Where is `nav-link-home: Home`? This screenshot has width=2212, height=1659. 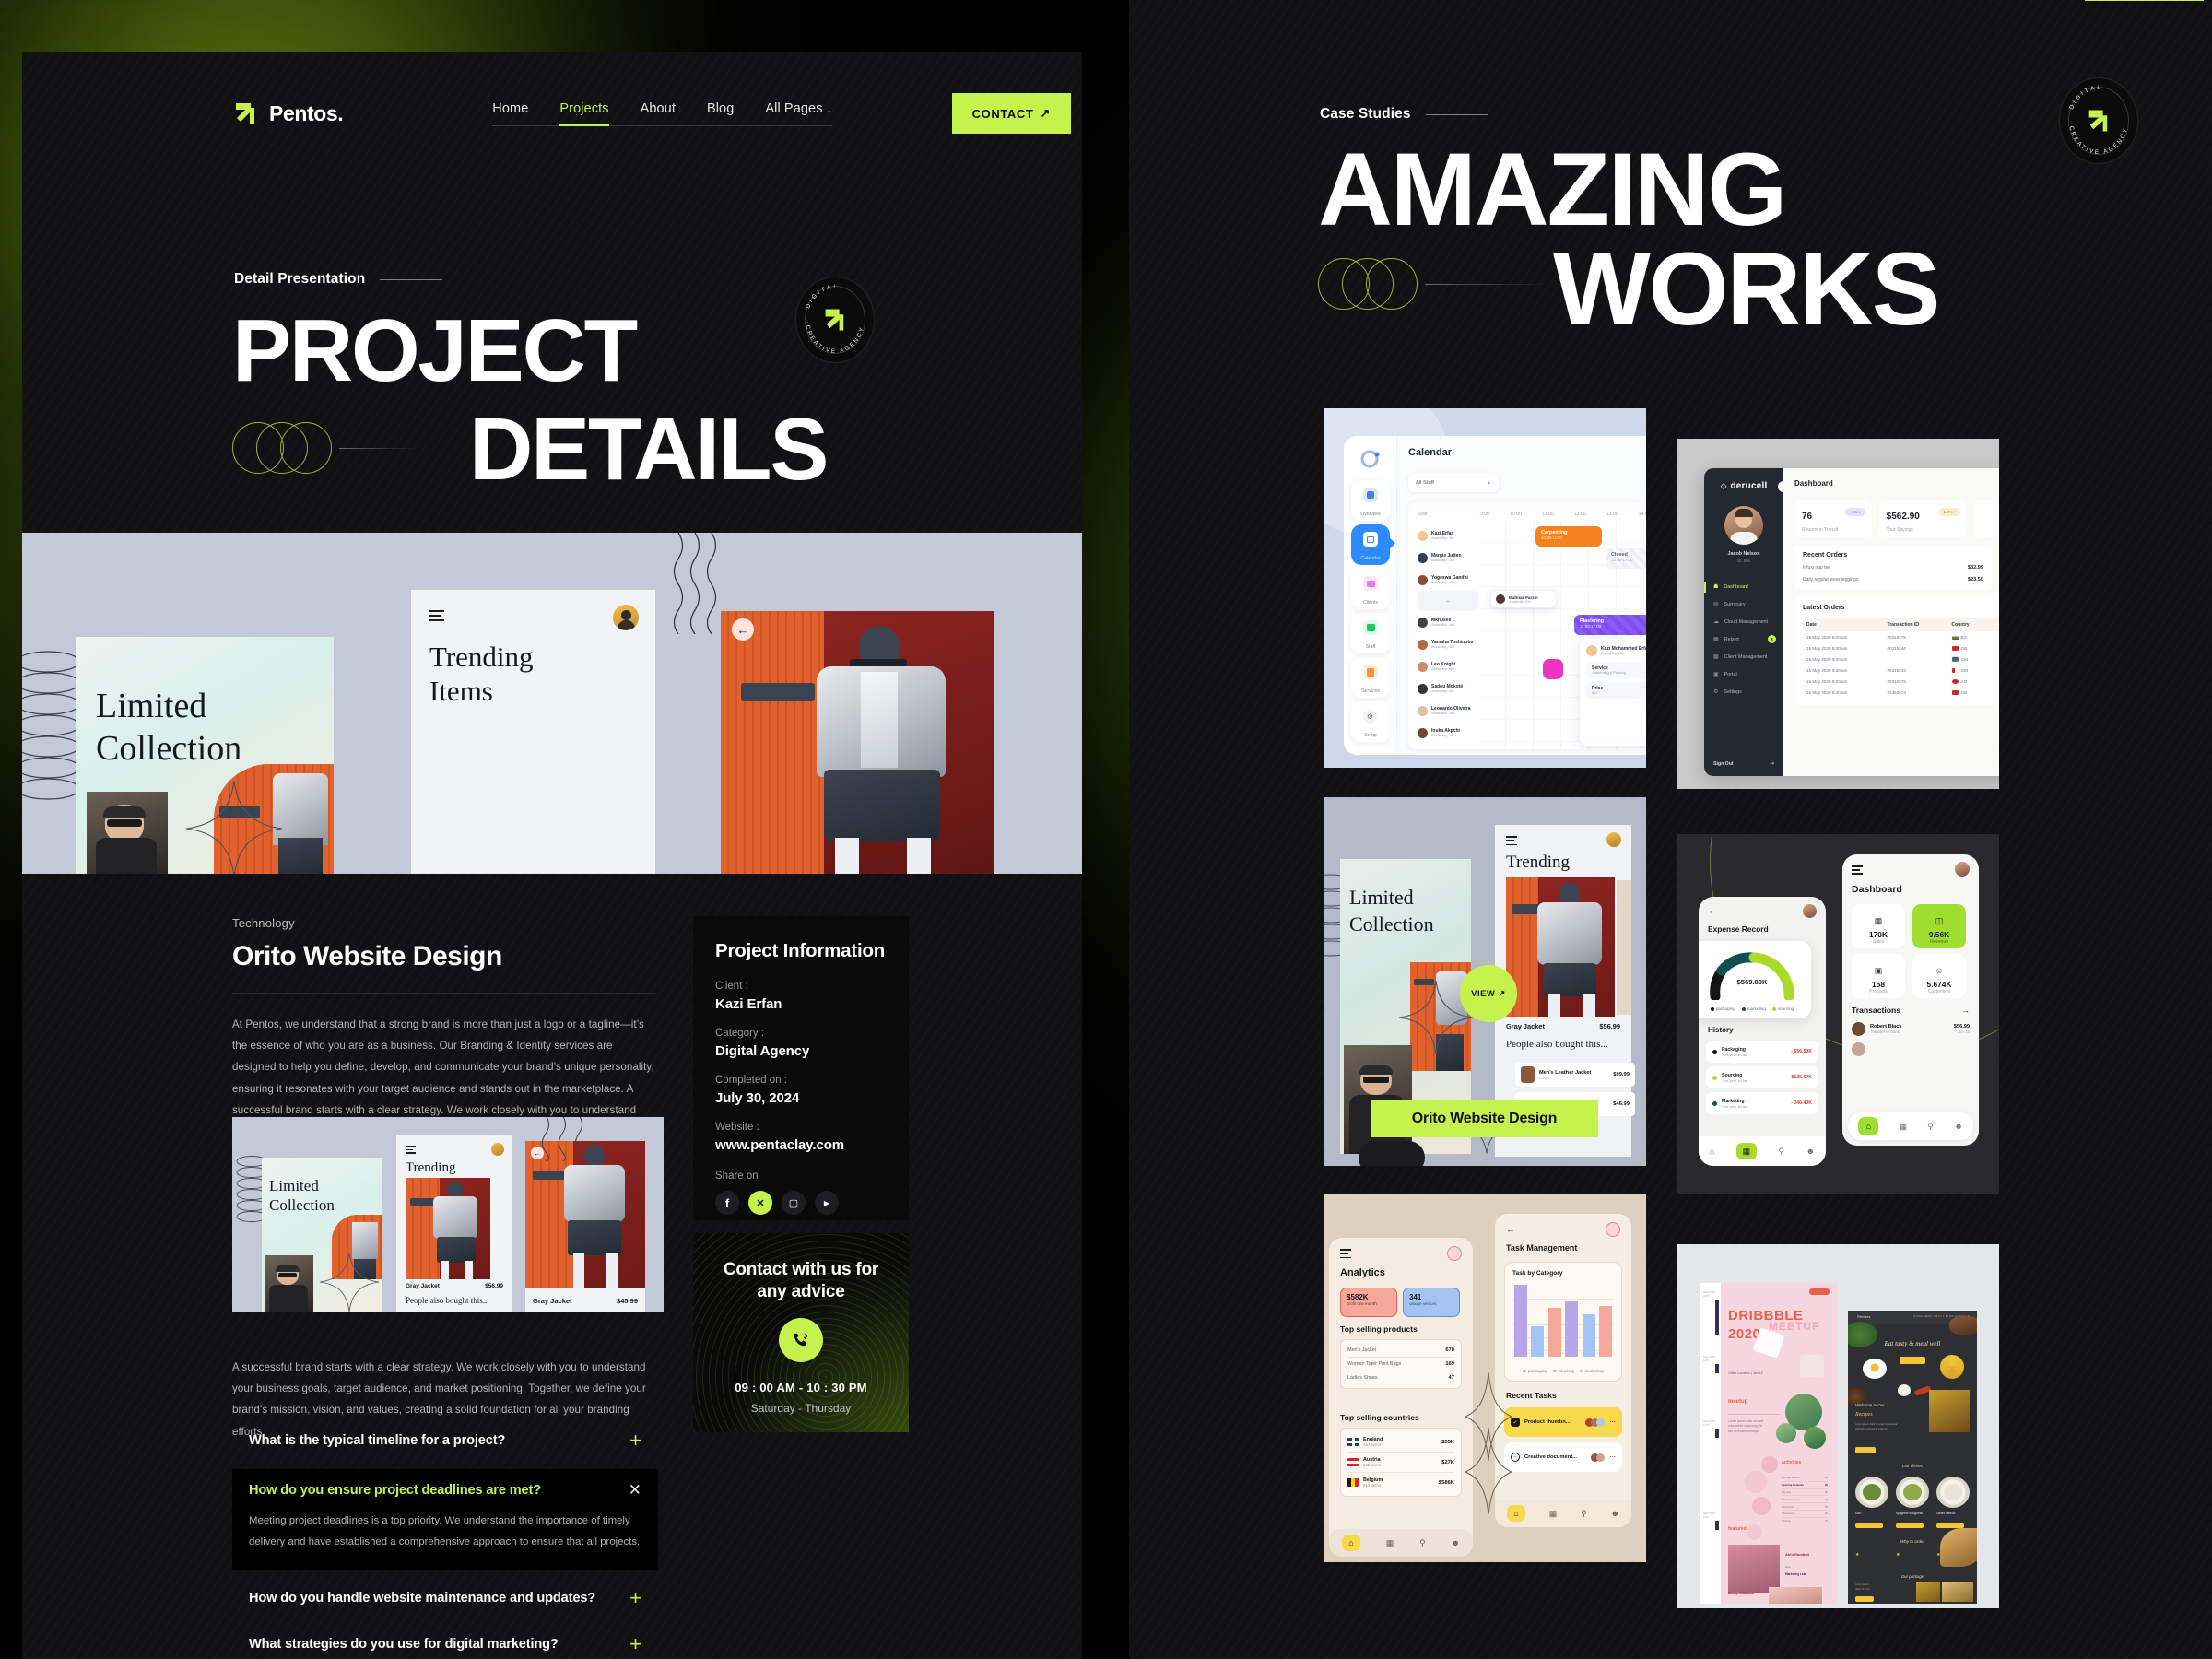
nav-link-home: Home is located at coordinates (510, 113).